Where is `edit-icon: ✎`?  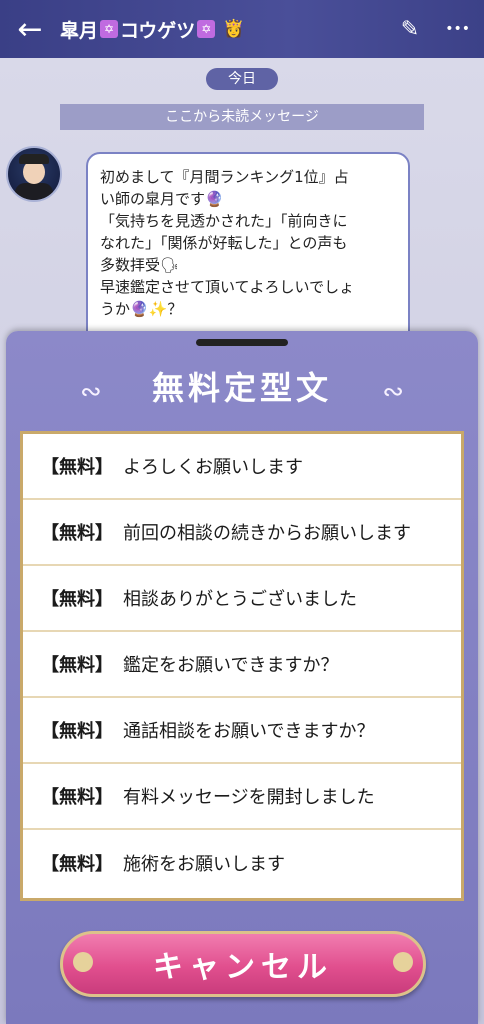 edit-icon: ✎ is located at coordinates (410, 29).